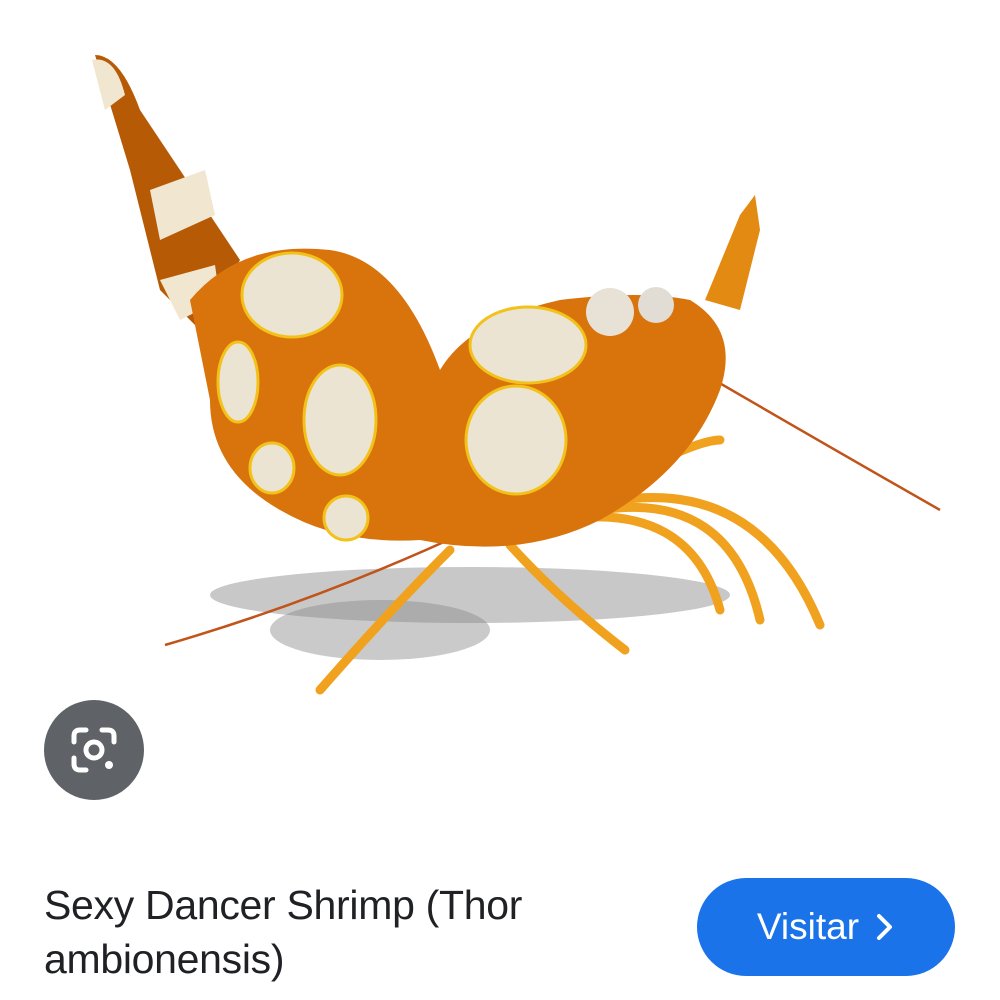 The image size is (1000, 1000). I want to click on visit-button: Visitar, so click(826, 927).